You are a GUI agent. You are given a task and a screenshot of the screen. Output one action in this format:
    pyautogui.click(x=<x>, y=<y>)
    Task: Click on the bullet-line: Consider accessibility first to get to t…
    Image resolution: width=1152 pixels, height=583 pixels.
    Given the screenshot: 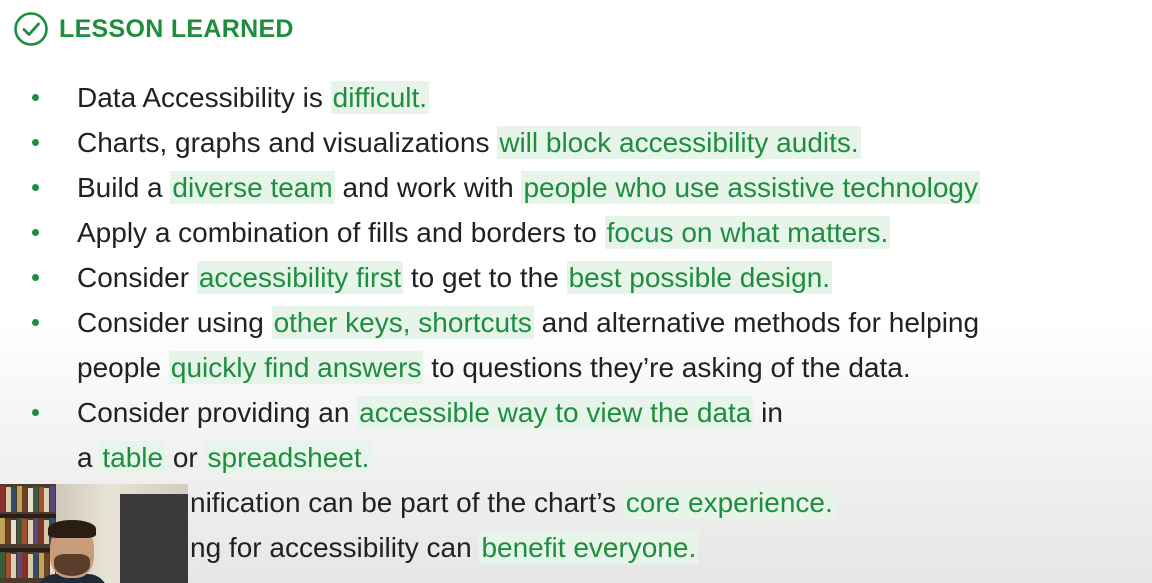 What is the action you would take?
    pyautogui.click(x=614, y=277)
    